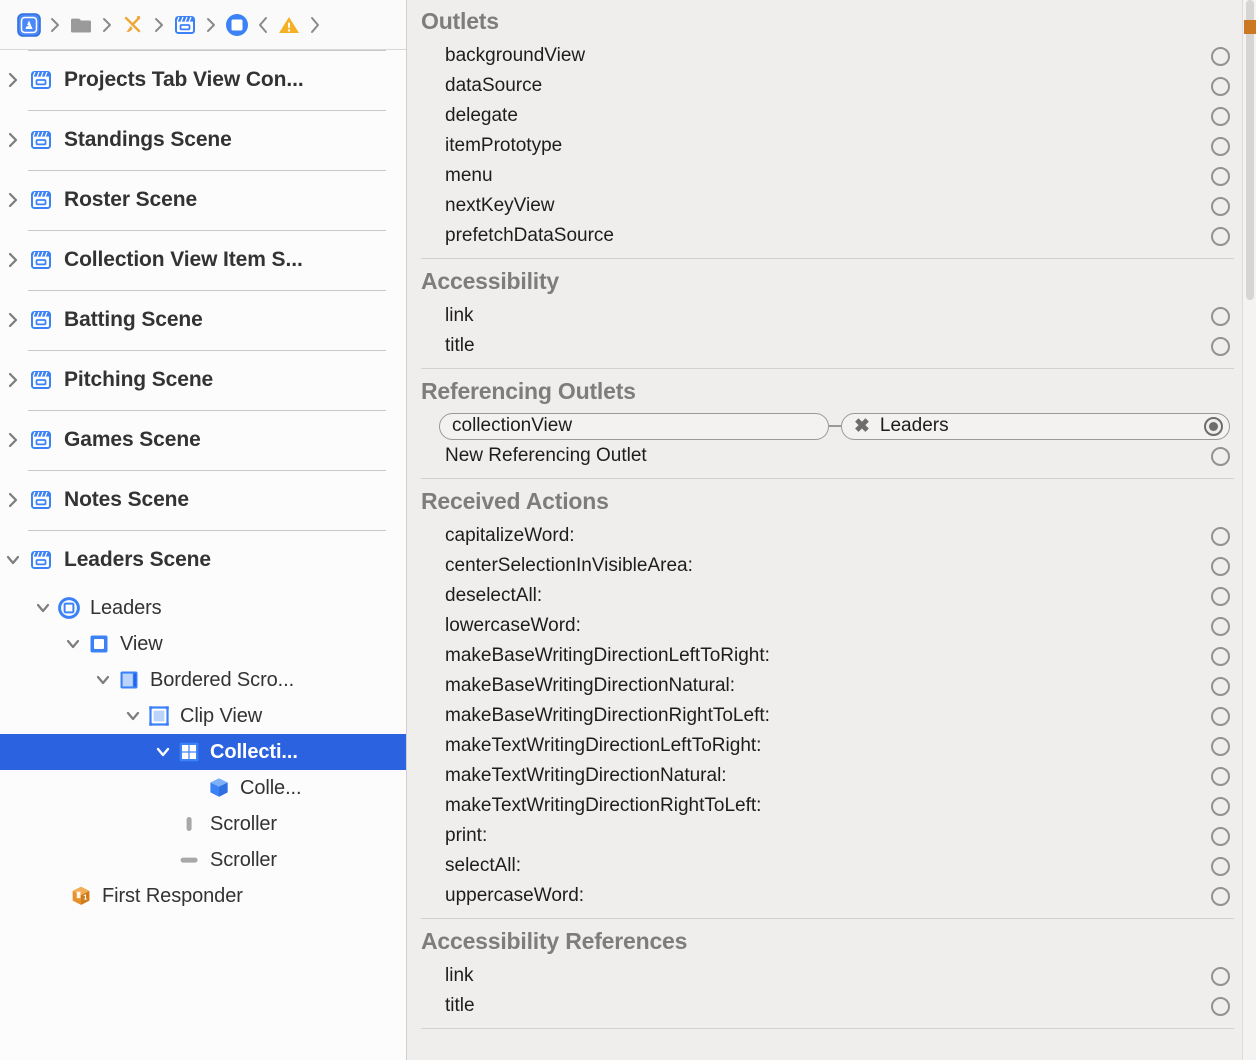 The width and height of the screenshot is (1256, 1060). Describe the element at coordinates (827, 836) in the screenshot. I see `connection-row: print:` at that location.